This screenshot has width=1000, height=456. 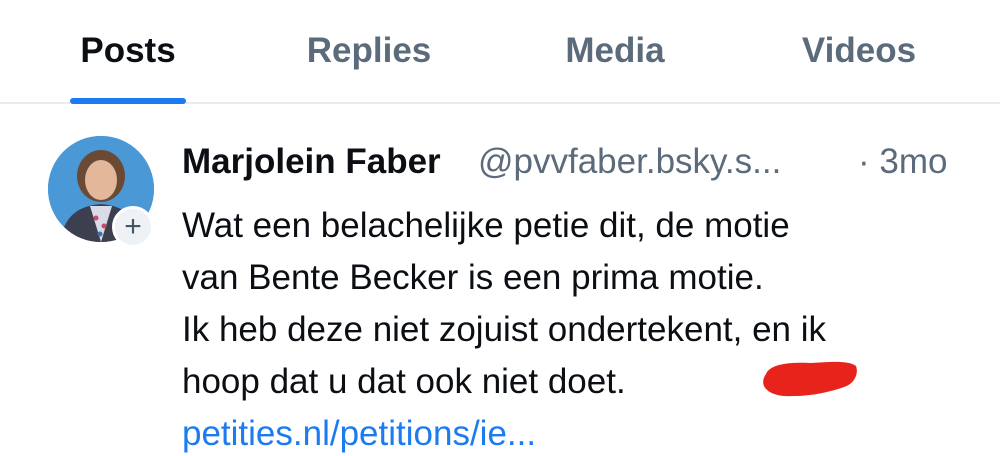 I want to click on post-timestamp: · 3mo, so click(x=902, y=162).